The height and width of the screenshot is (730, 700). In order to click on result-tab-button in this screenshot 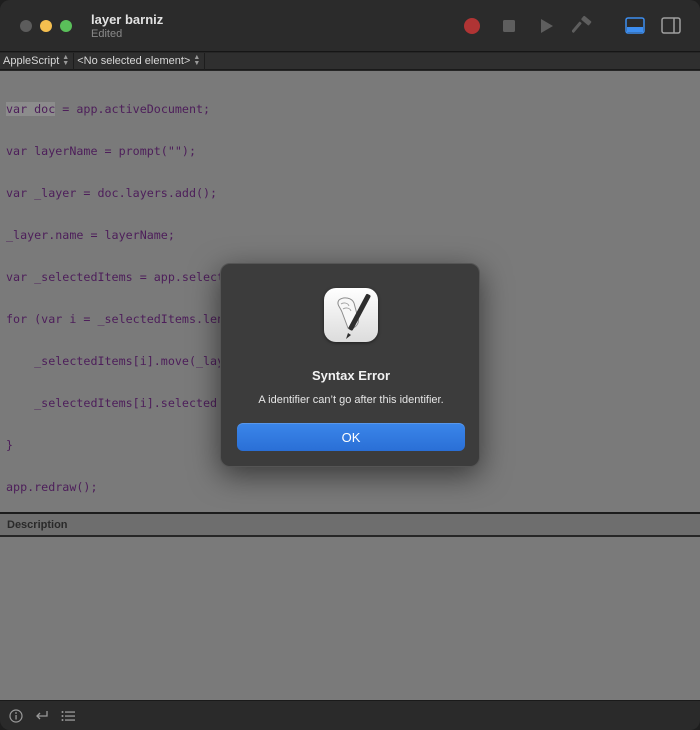, I will do `click(42, 716)`.